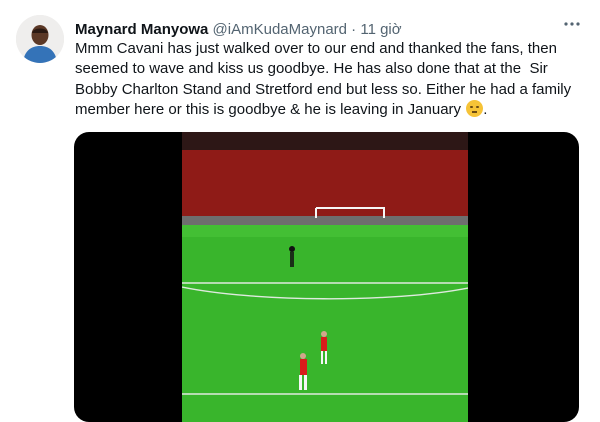 This screenshot has height=422, width=600. I want to click on author-name: Maynard Manyowa, so click(141, 29).